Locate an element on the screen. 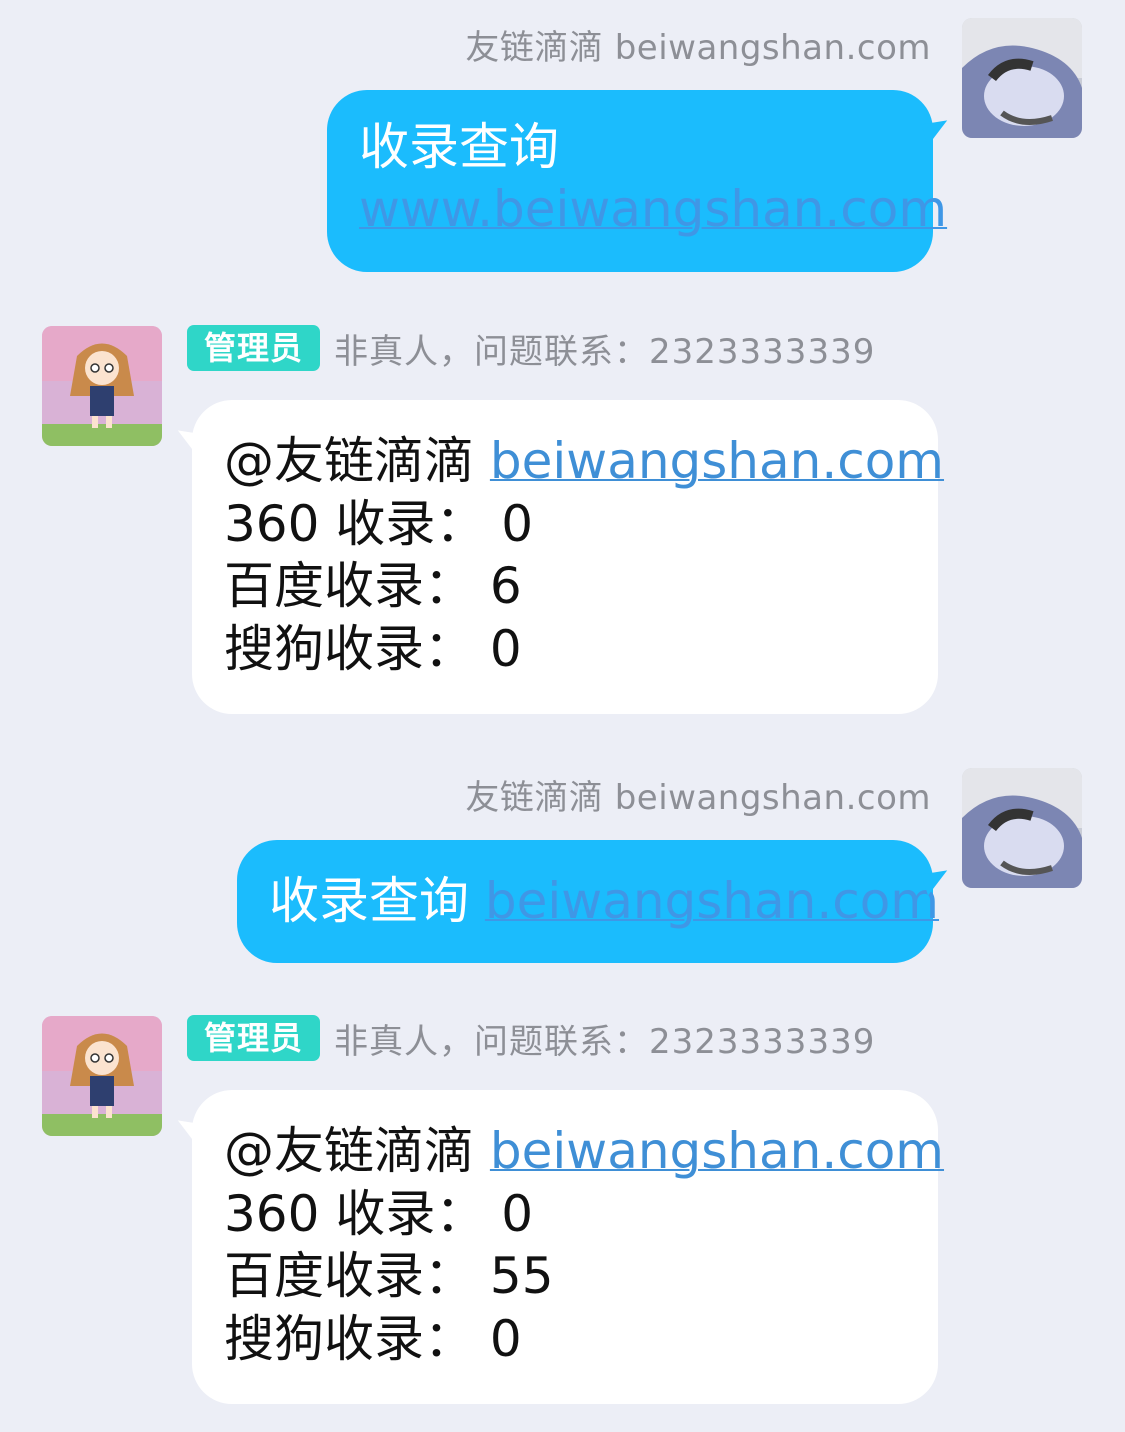 The height and width of the screenshot is (1432, 1125). outgoing-message-bubble: 收录查询 www.beiwangshan.com is located at coordinates (640, 181).